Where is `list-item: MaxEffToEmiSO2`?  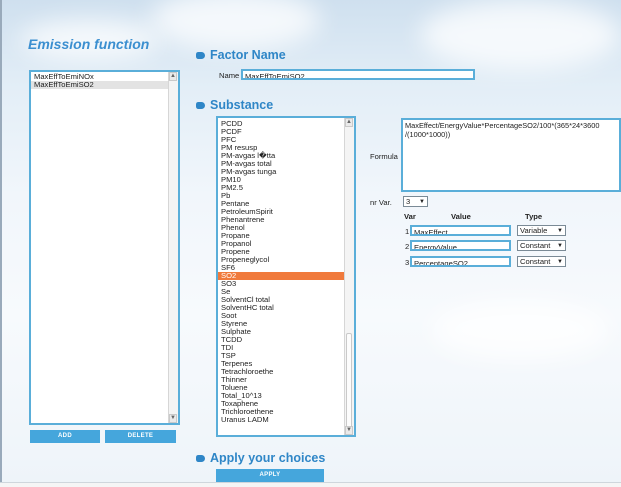
list-item: MaxEffToEmiSO2 is located at coordinates (99, 85).